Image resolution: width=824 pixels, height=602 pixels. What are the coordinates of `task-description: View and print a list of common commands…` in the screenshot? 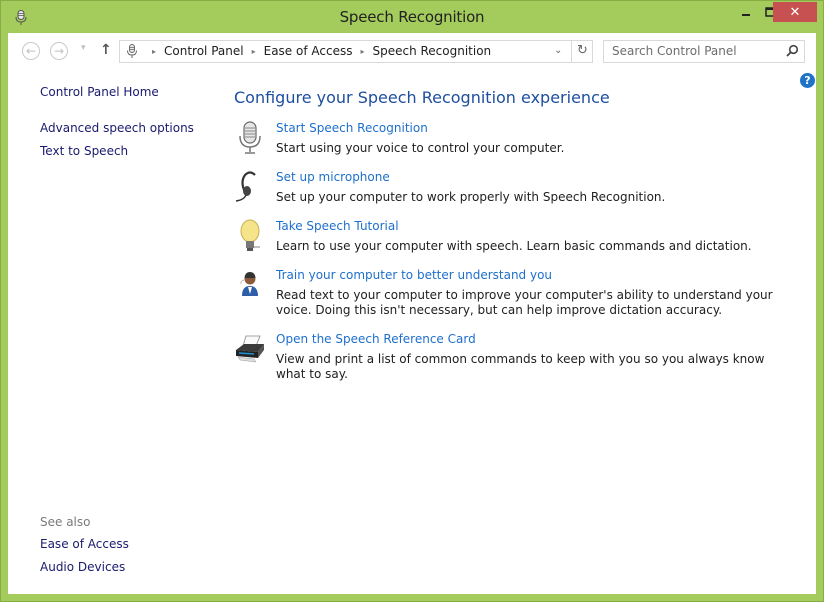 It's located at (520, 366).